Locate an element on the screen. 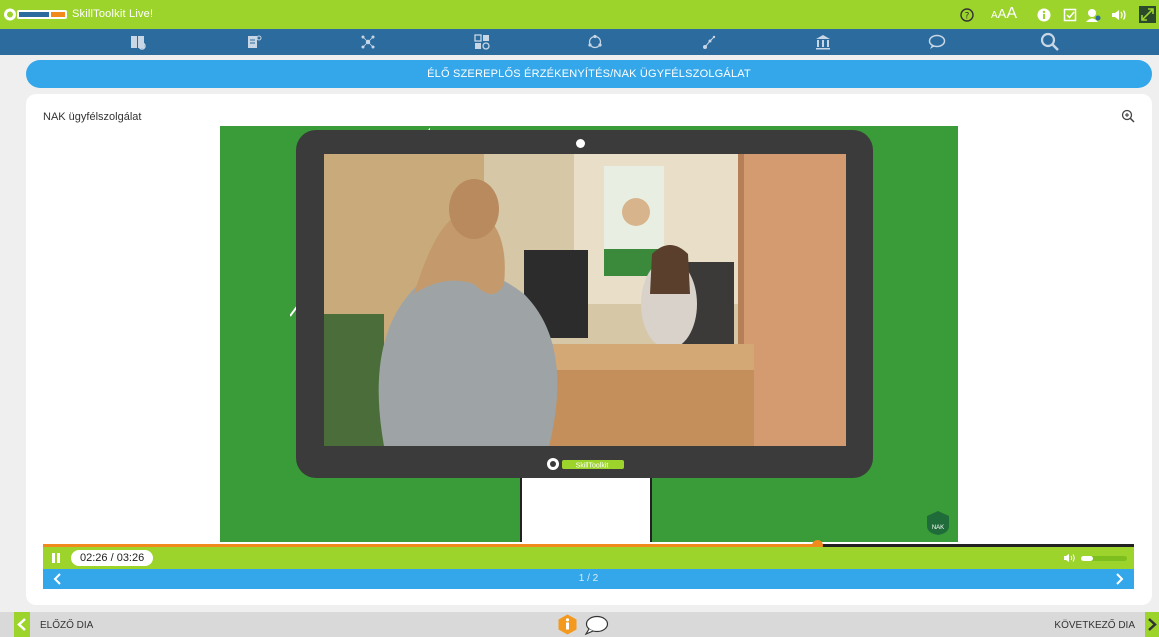 The height and width of the screenshot is (637, 1159). volume-slider is located at coordinates (1104, 558).